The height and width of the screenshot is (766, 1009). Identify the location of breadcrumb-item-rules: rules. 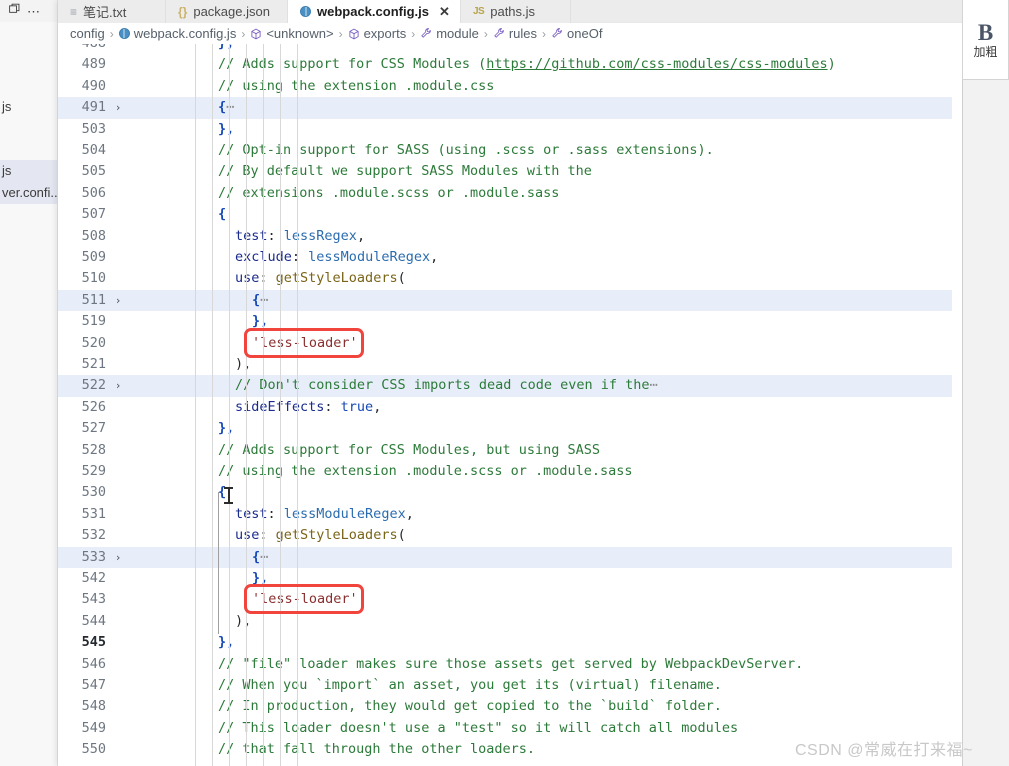
(515, 33).